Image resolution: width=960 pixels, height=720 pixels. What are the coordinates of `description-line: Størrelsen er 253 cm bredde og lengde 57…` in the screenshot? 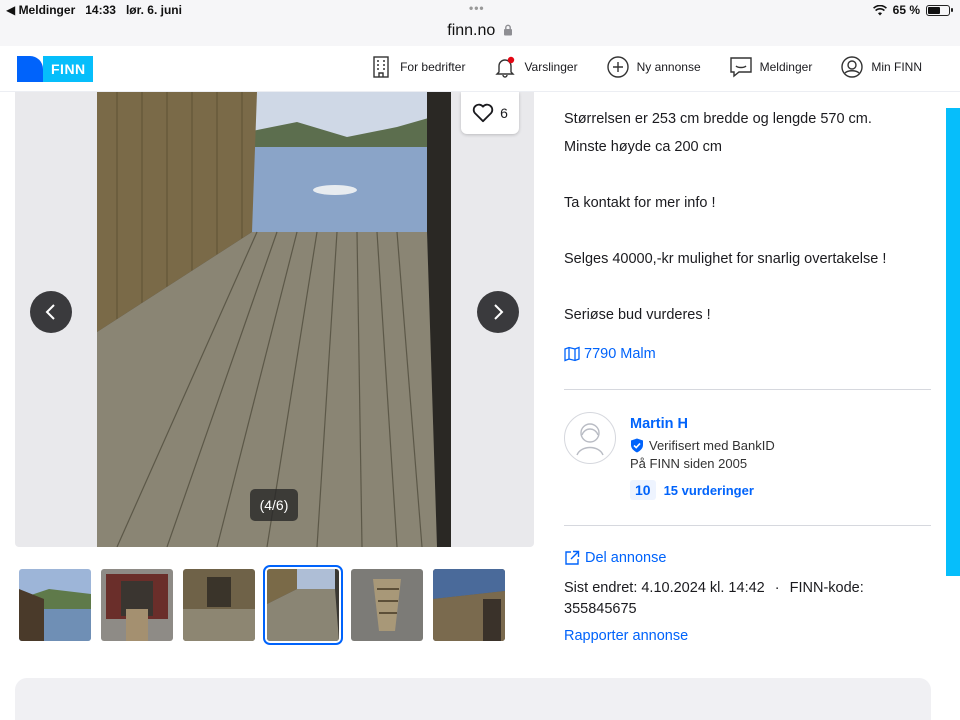 It's located at (718, 119).